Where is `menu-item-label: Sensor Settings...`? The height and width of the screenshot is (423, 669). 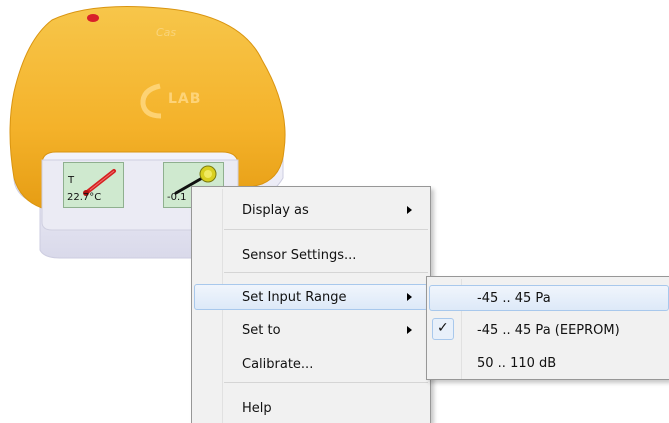 menu-item-label: Sensor Settings... is located at coordinates (299, 255).